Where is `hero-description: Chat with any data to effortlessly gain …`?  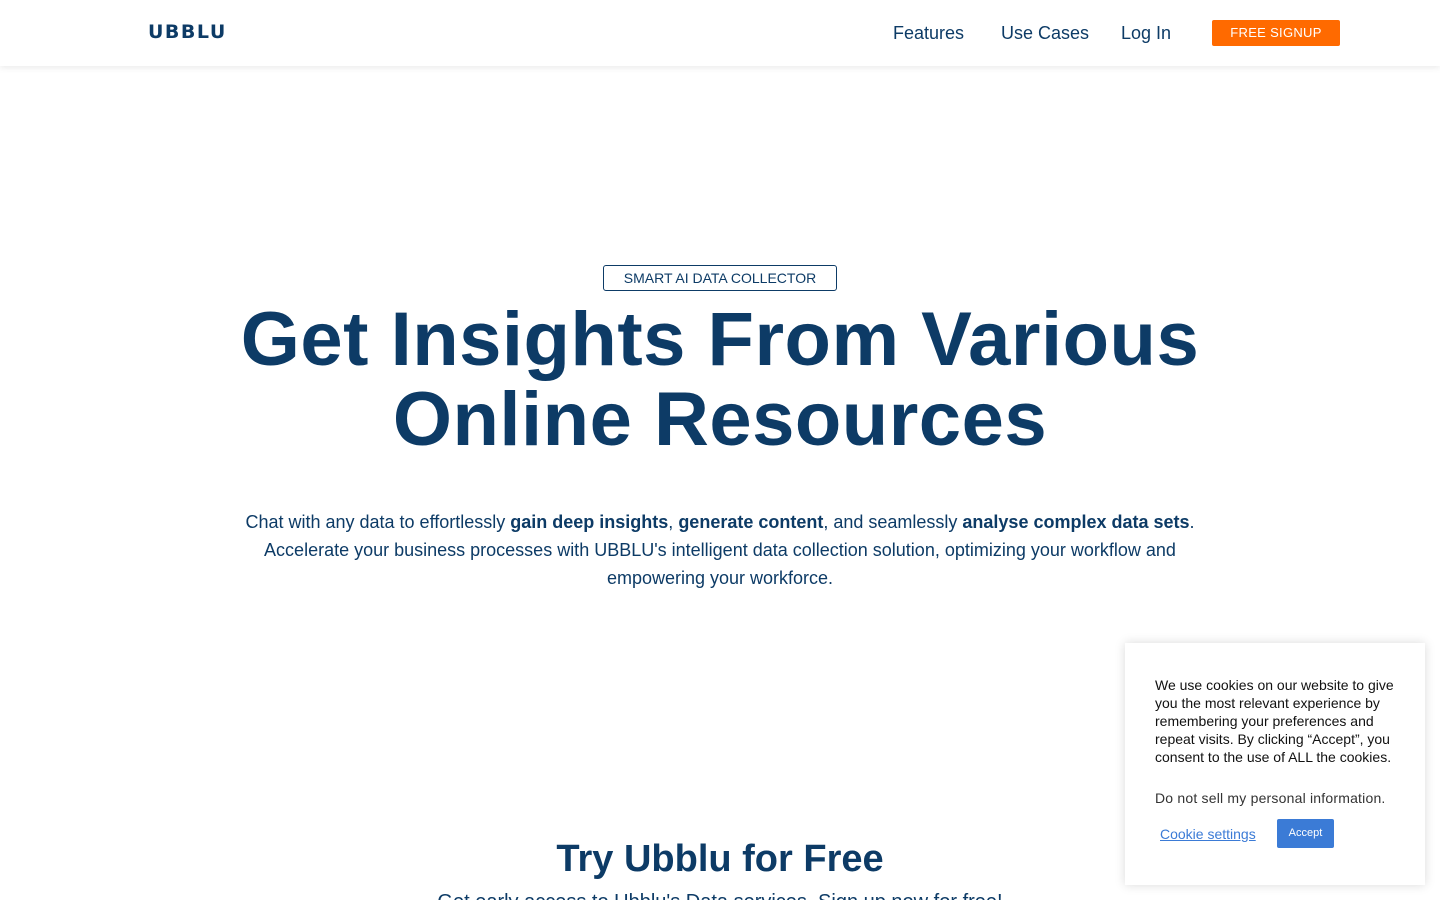 hero-description: Chat with any data to effortlessly gain … is located at coordinates (720, 550).